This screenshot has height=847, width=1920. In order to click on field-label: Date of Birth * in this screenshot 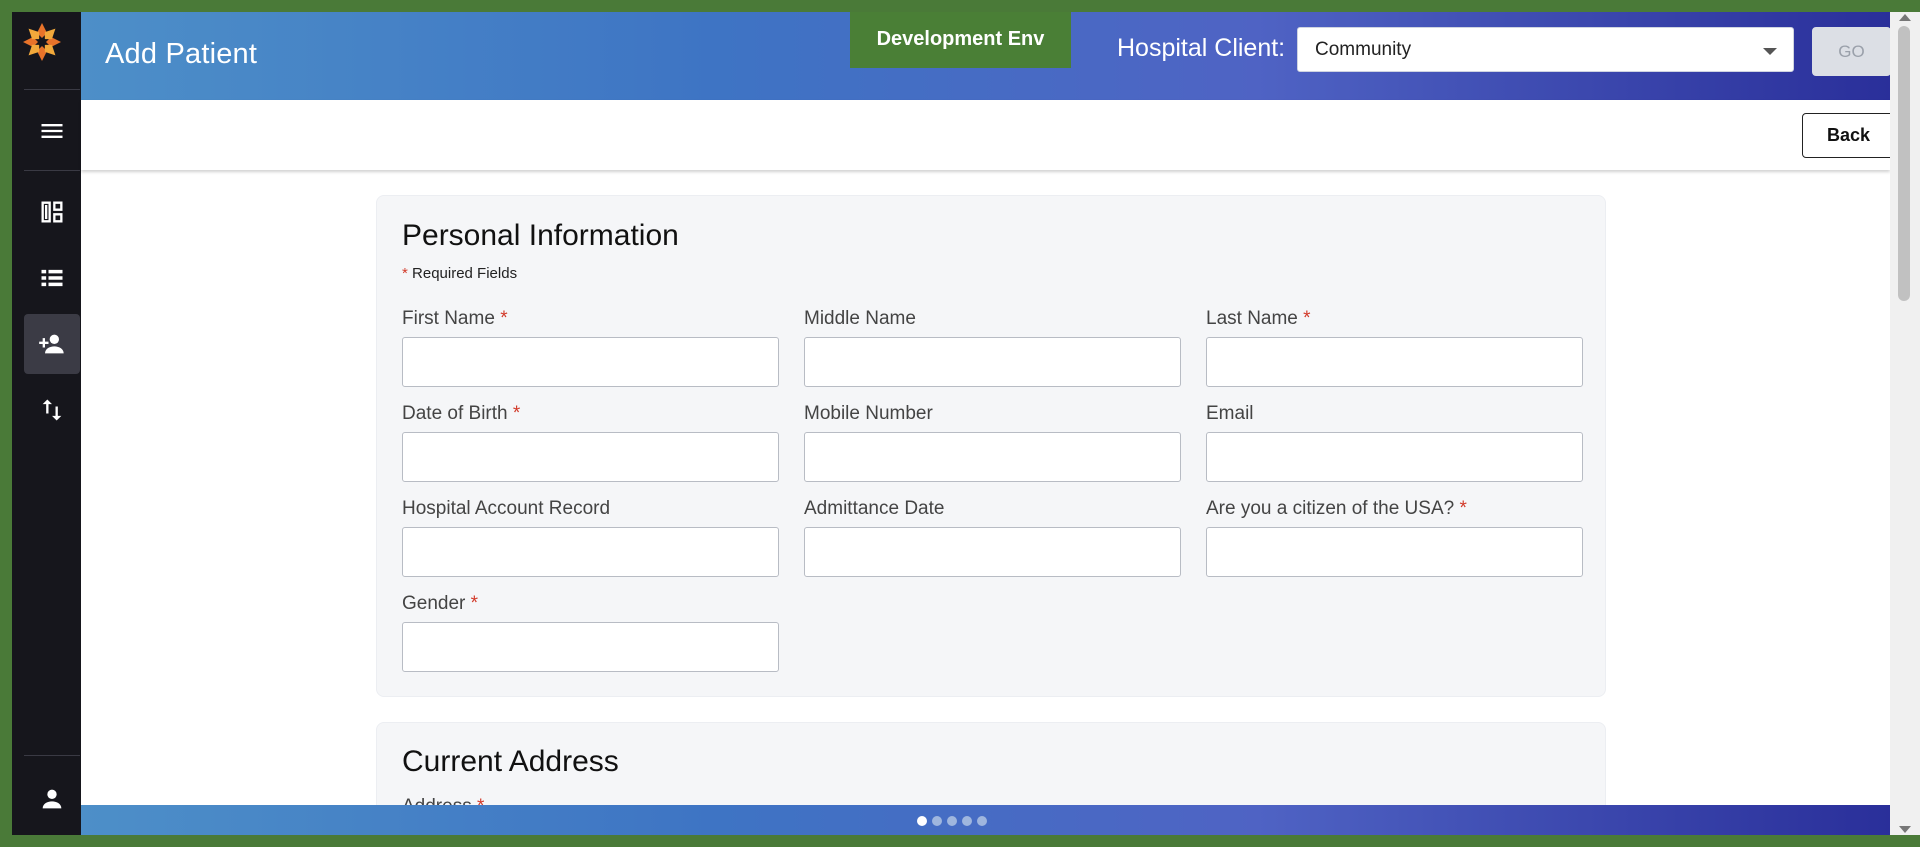, I will do `click(461, 414)`.